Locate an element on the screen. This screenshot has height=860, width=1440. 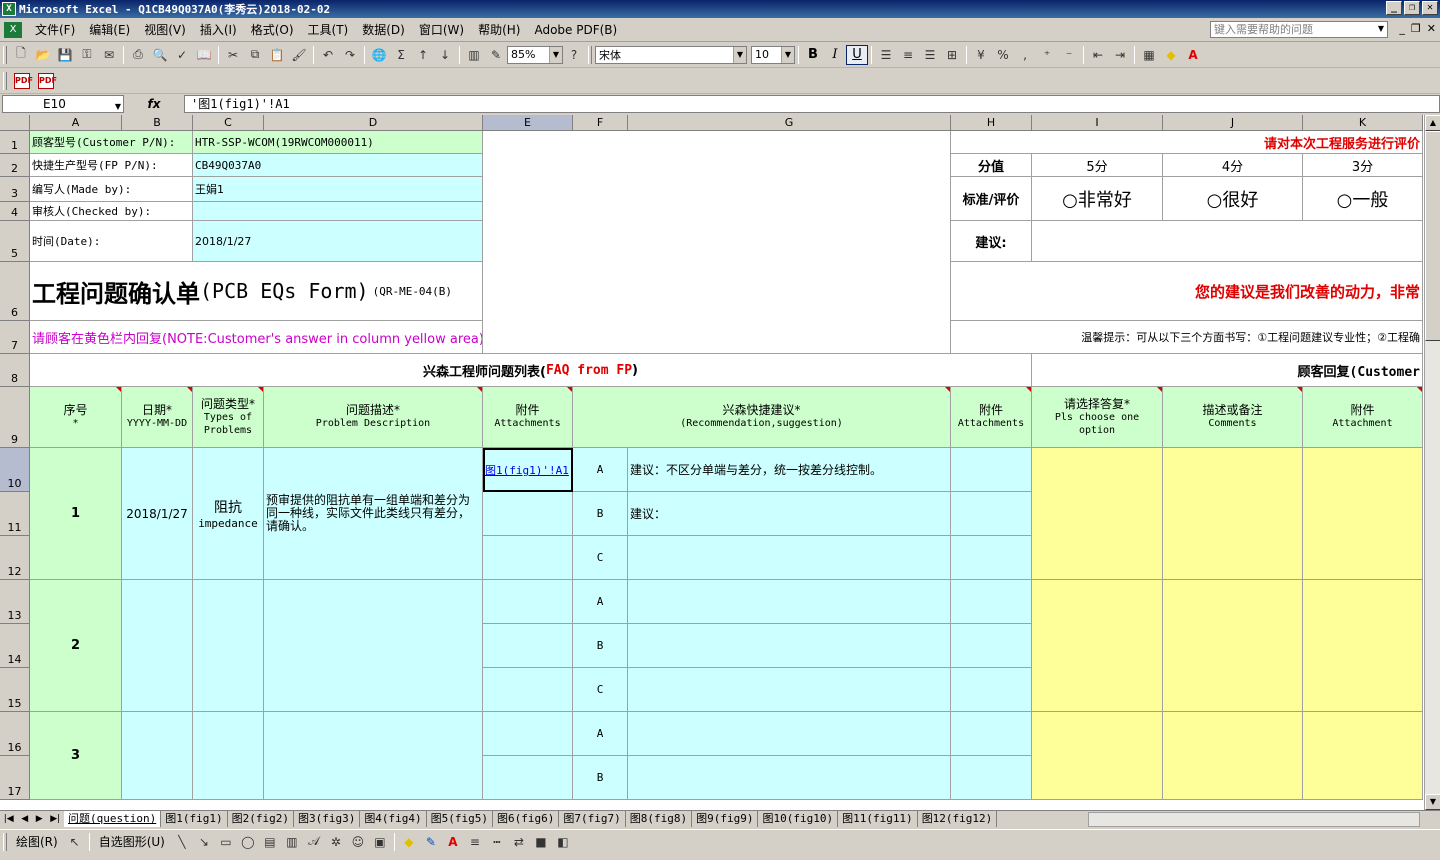
draw-menu-button: 绘图(R) is located at coordinates (37, 841).